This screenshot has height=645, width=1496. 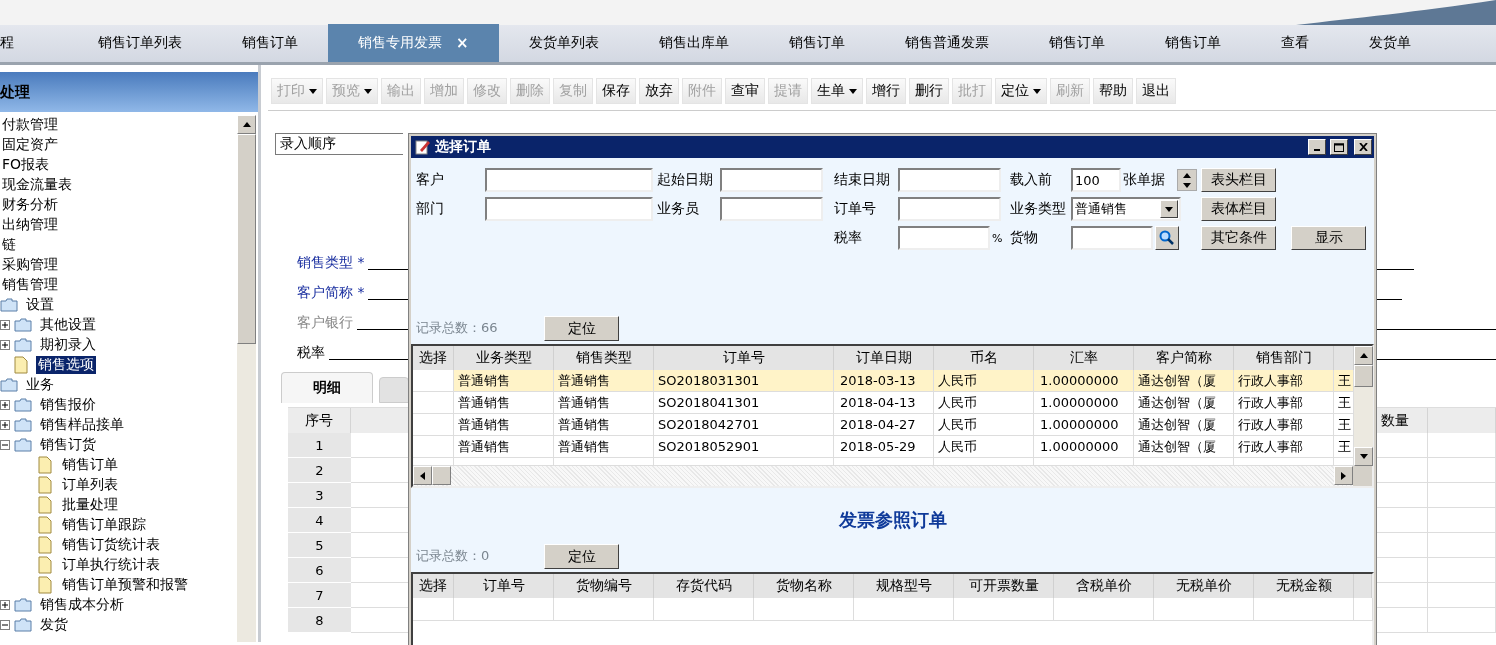 I want to click on search-button, so click(x=1167, y=238).